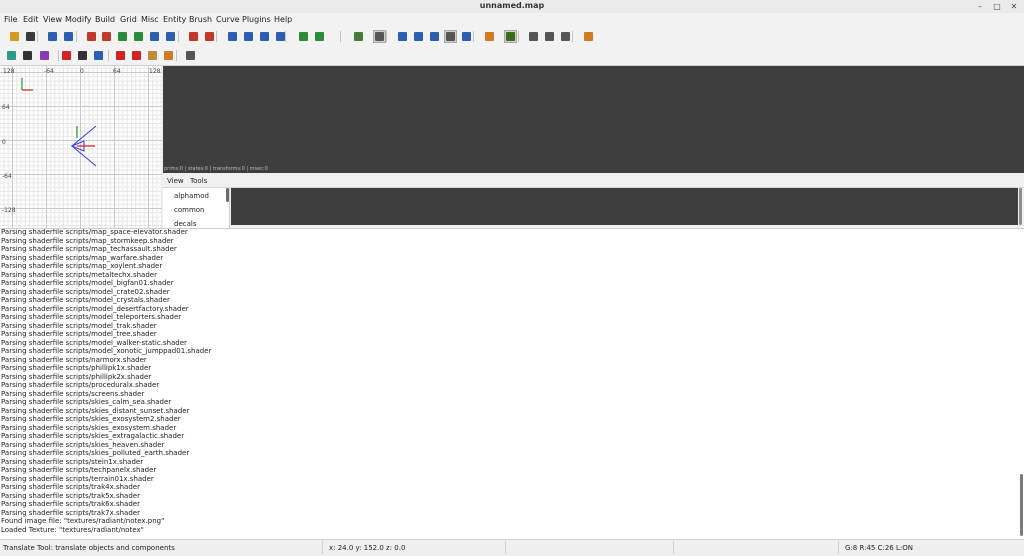  I want to click on texture-dir-item: alphamod, so click(191, 196).